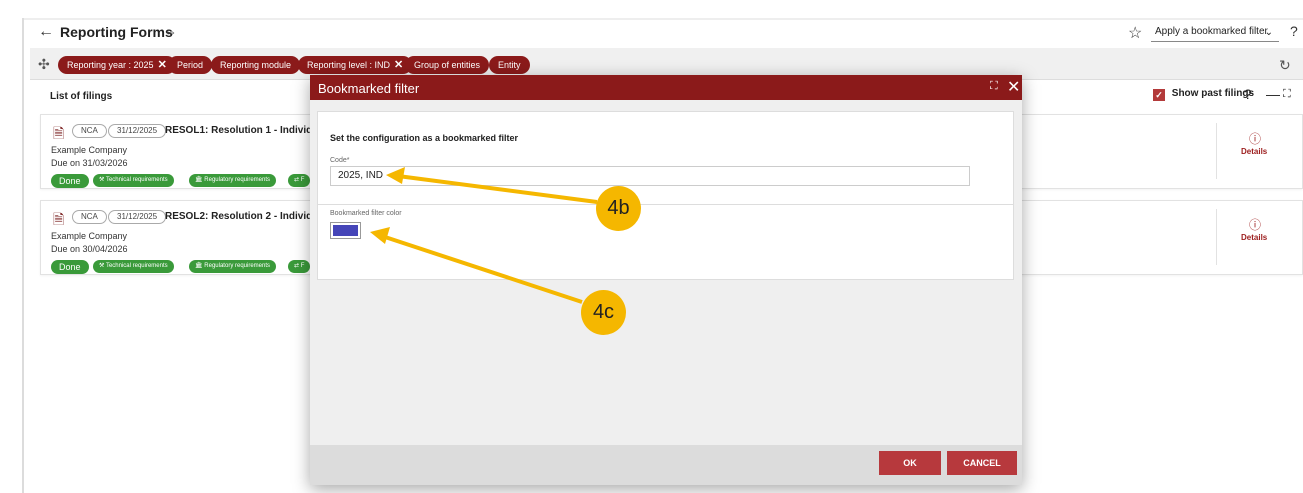 The width and height of the screenshot is (1303, 493). Describe the element at coordinates (618, 208) in the screenshot. I see `annotation-callout-4b: 4b` at that location.